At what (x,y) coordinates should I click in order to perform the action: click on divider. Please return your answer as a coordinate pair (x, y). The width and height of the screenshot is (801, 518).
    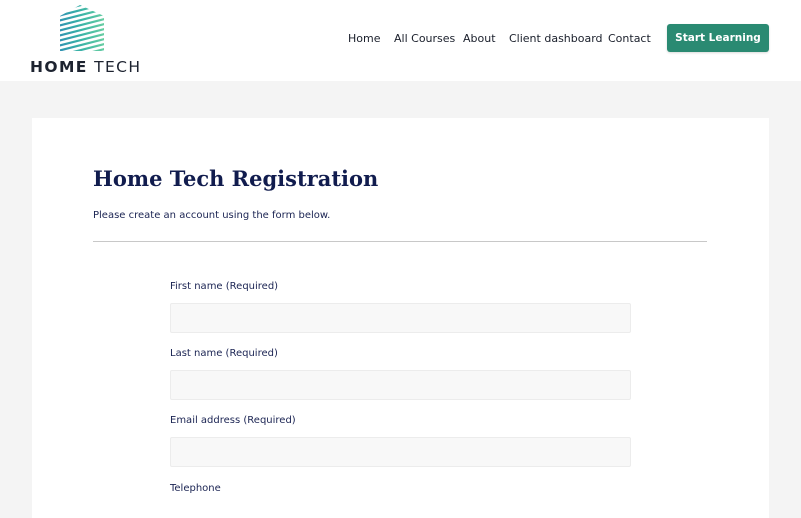
    Looking at the image, I should click on (400, 241).